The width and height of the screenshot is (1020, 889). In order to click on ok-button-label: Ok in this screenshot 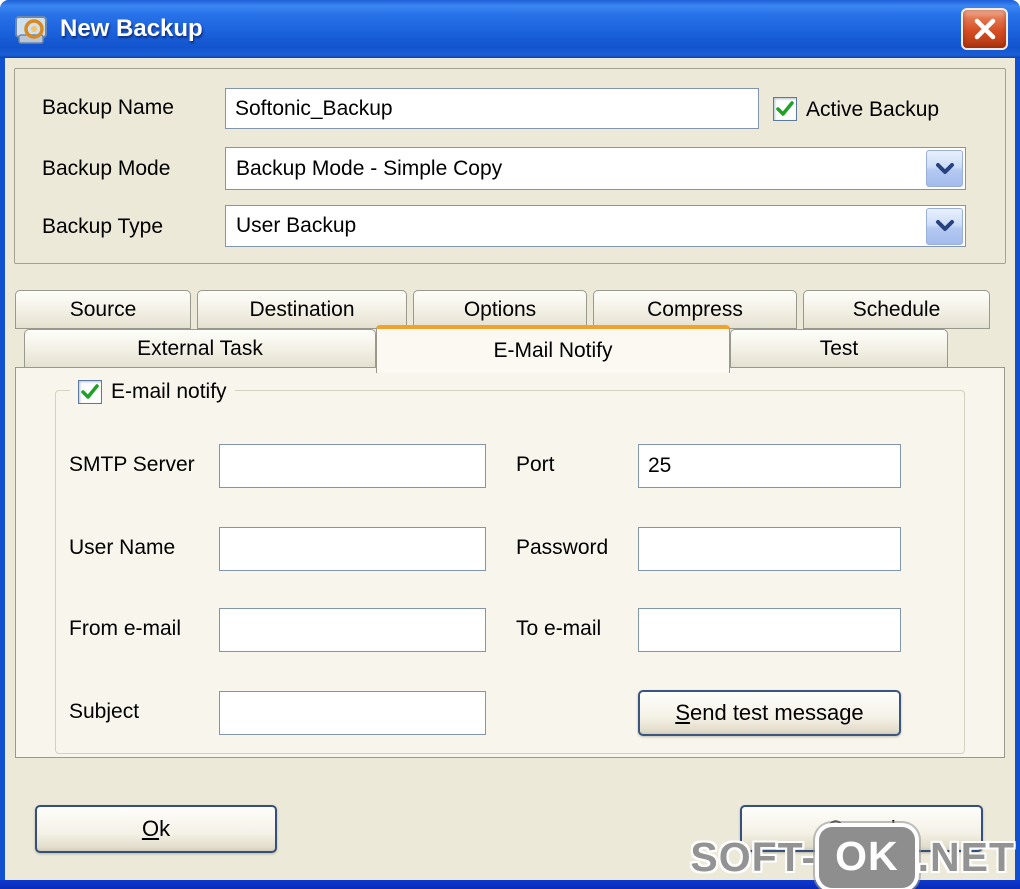, I will do `click(156, 828)`.